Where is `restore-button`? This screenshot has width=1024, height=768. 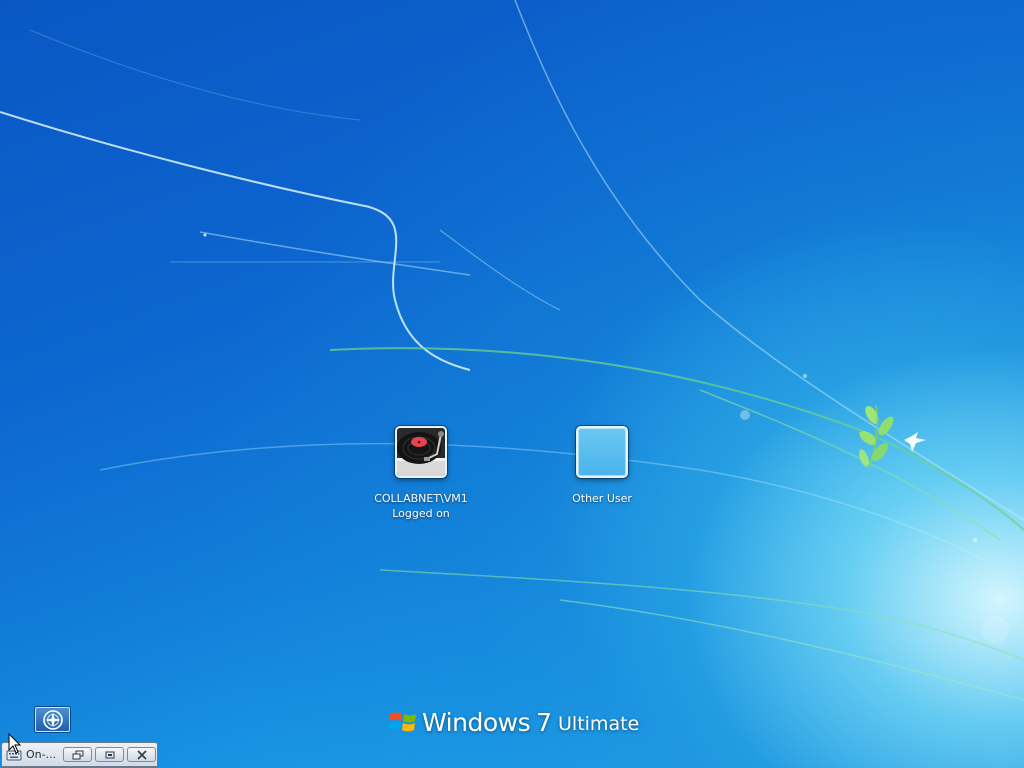 restore-button is located at coordinates (77, 754).